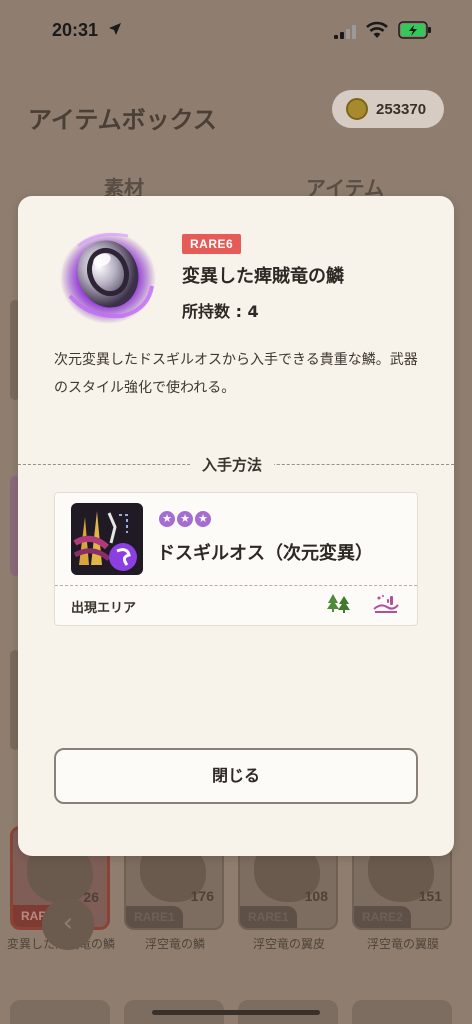 Image resolution: width=472 pixels, height=1024 pixels. Describe the element at coordinates (202, 896) in the screenshot. I see `item-count: 176` at that location.